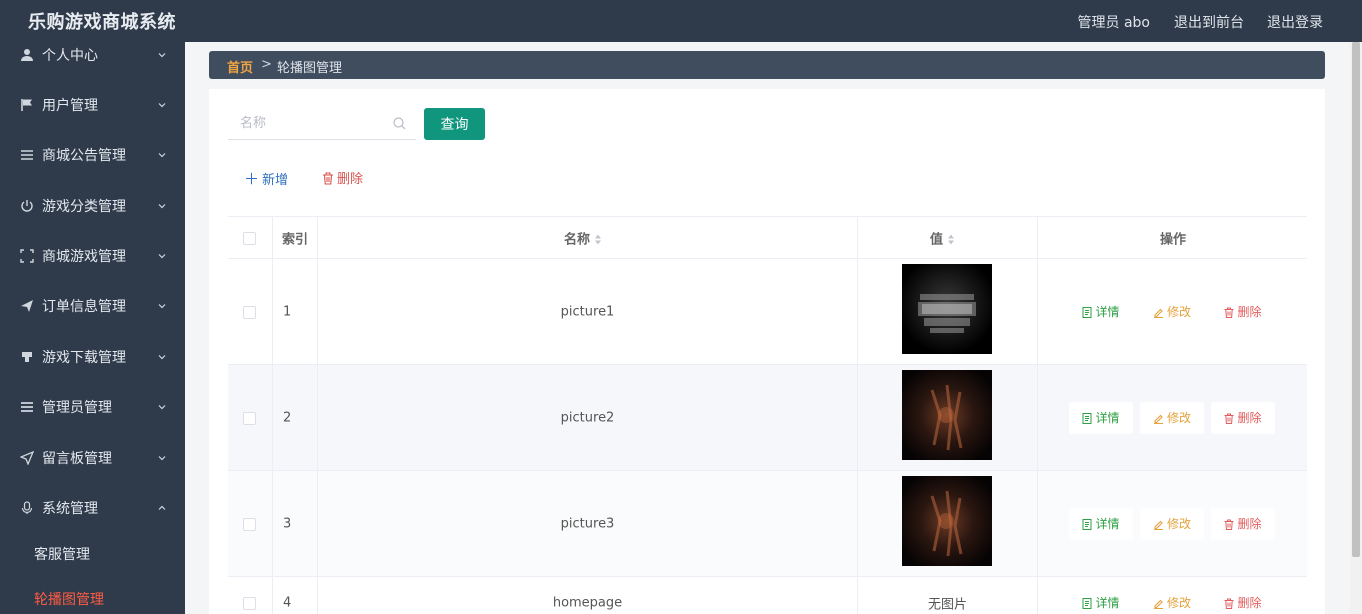  Describe the element at coordinates (27, 256) in the screenshot. I see `fullscreen-icon` at that location.